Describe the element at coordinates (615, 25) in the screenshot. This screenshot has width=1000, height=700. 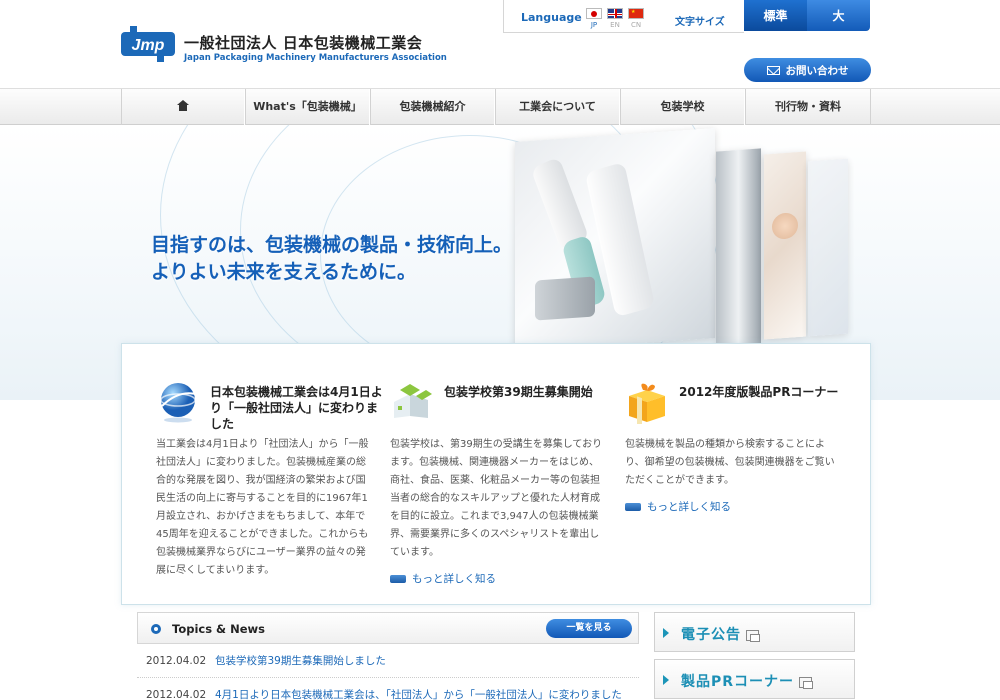
I see `lang-code-en: EN` at that location.